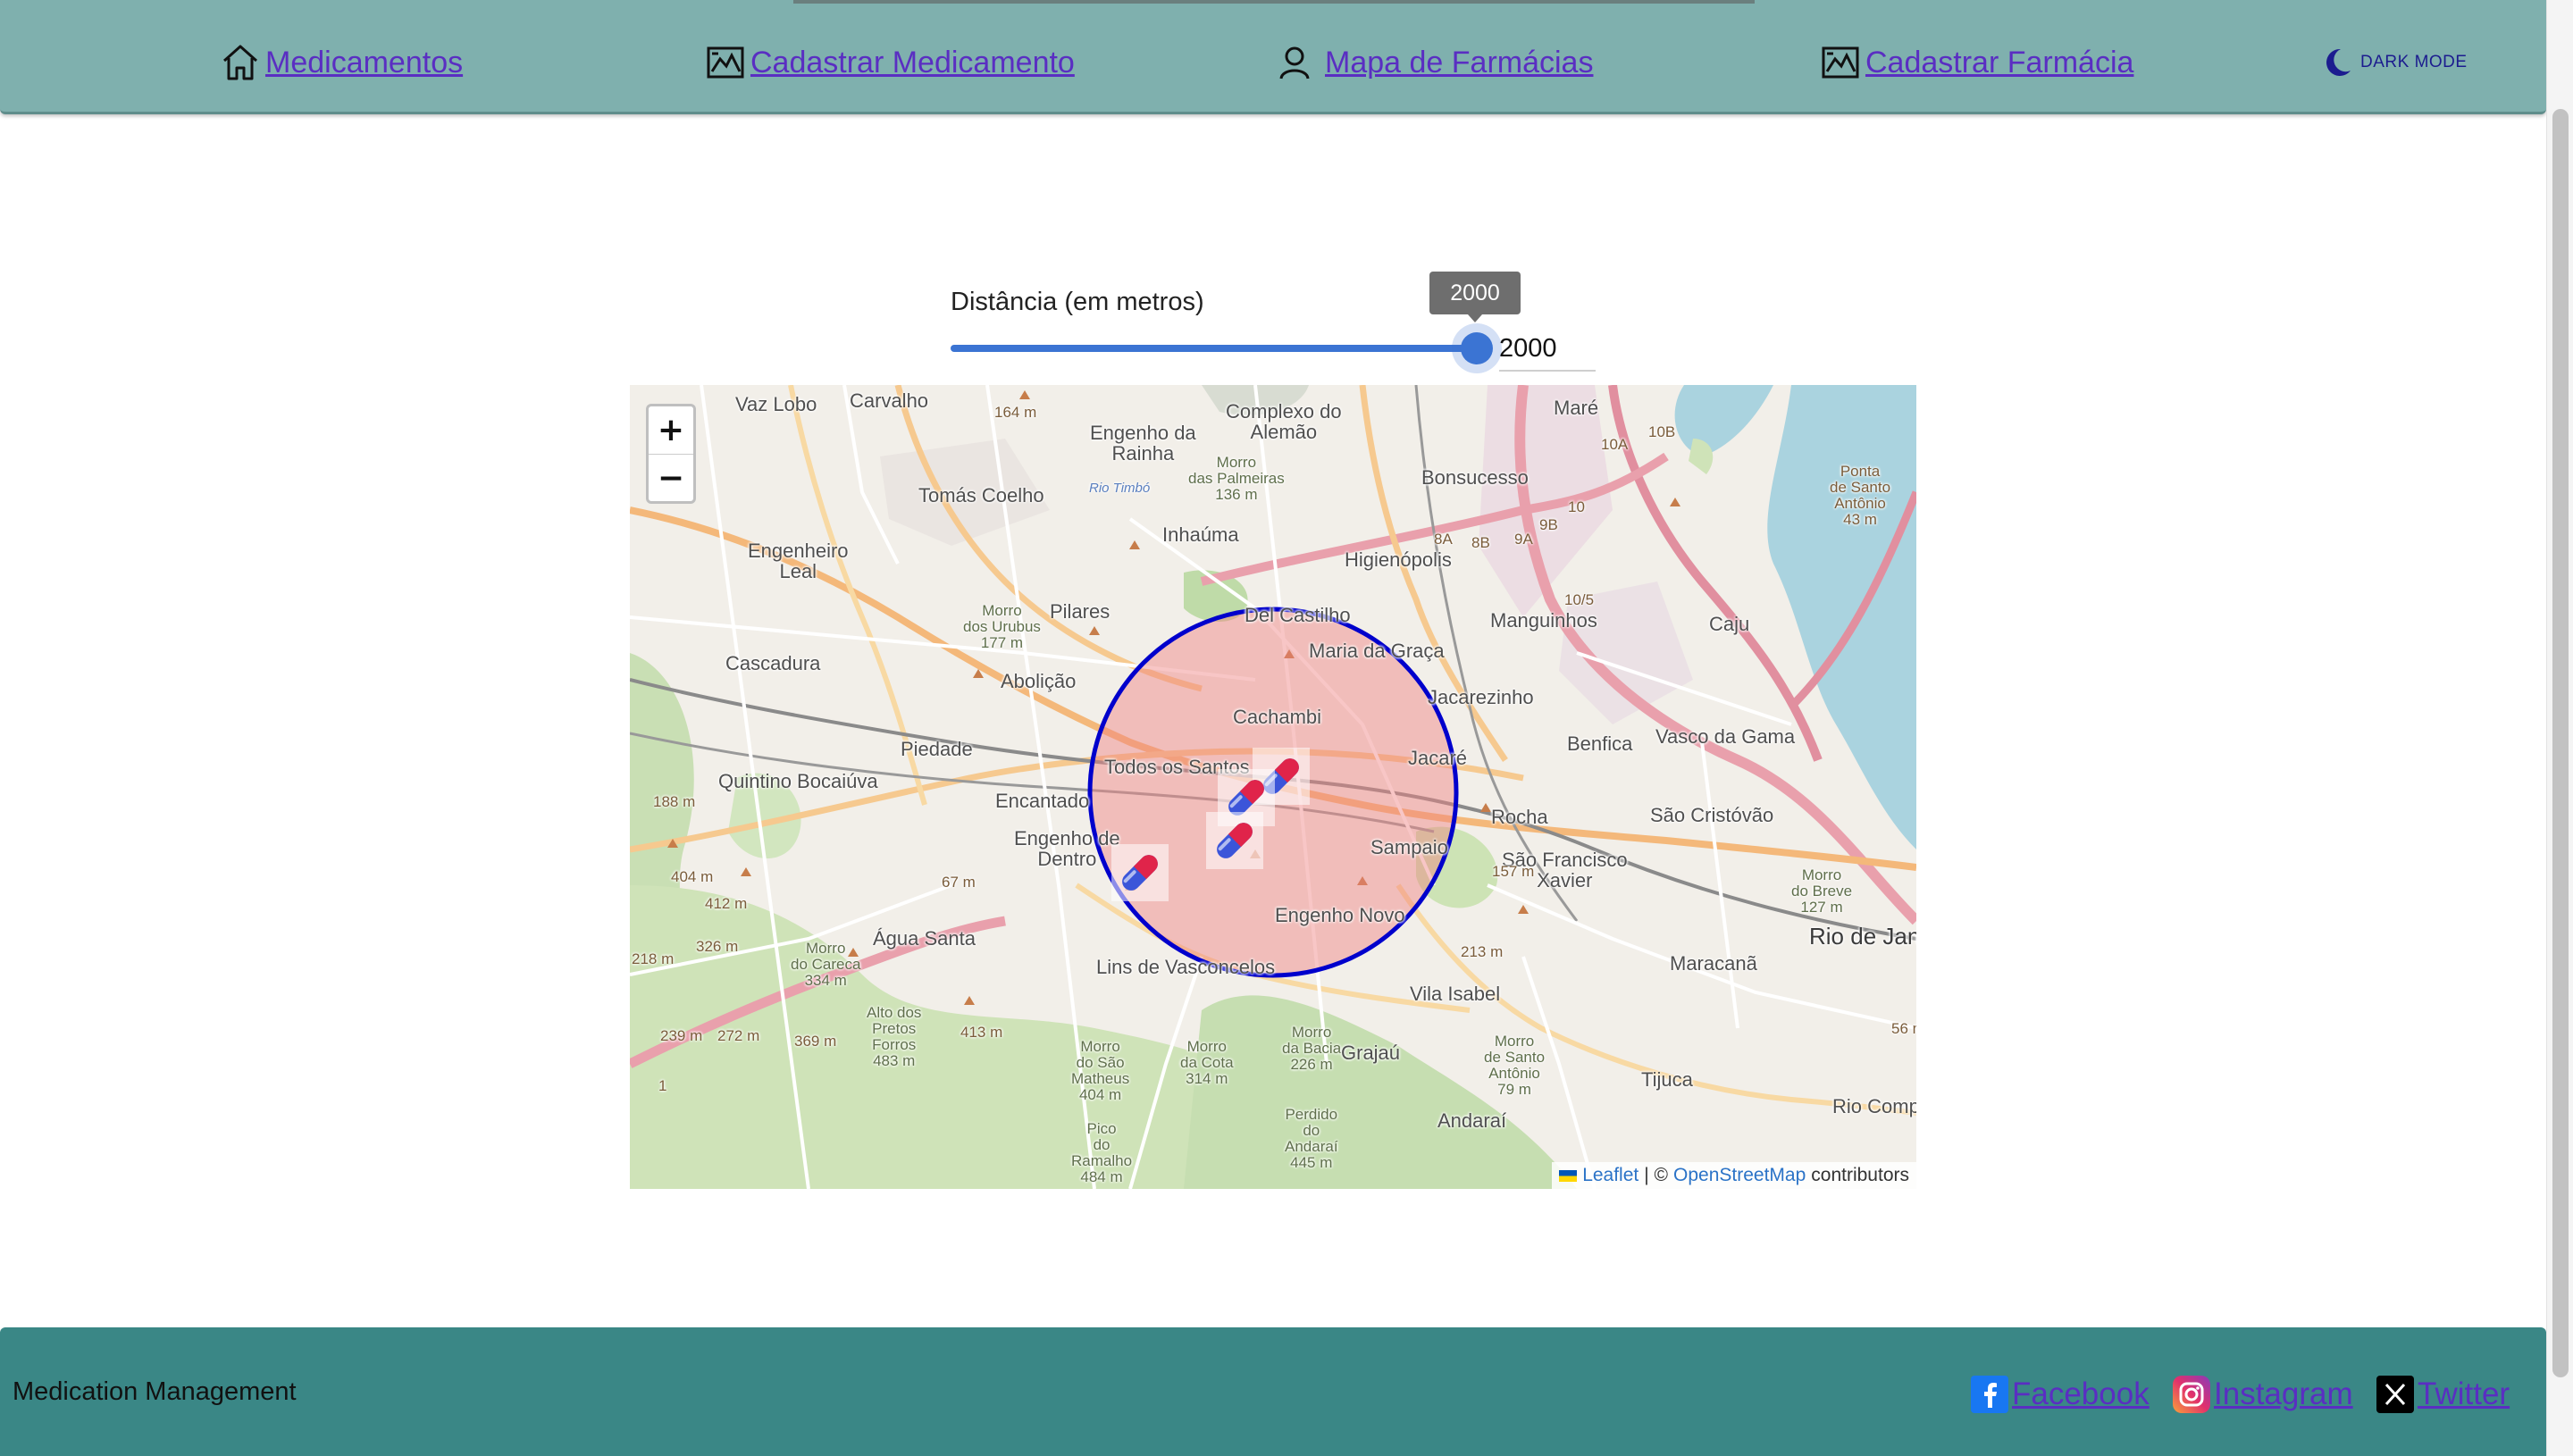  What do you see at coordinates (1547, 349) in the screenshot?
I see `distance-value-input` at bounding box center [1547, 349].